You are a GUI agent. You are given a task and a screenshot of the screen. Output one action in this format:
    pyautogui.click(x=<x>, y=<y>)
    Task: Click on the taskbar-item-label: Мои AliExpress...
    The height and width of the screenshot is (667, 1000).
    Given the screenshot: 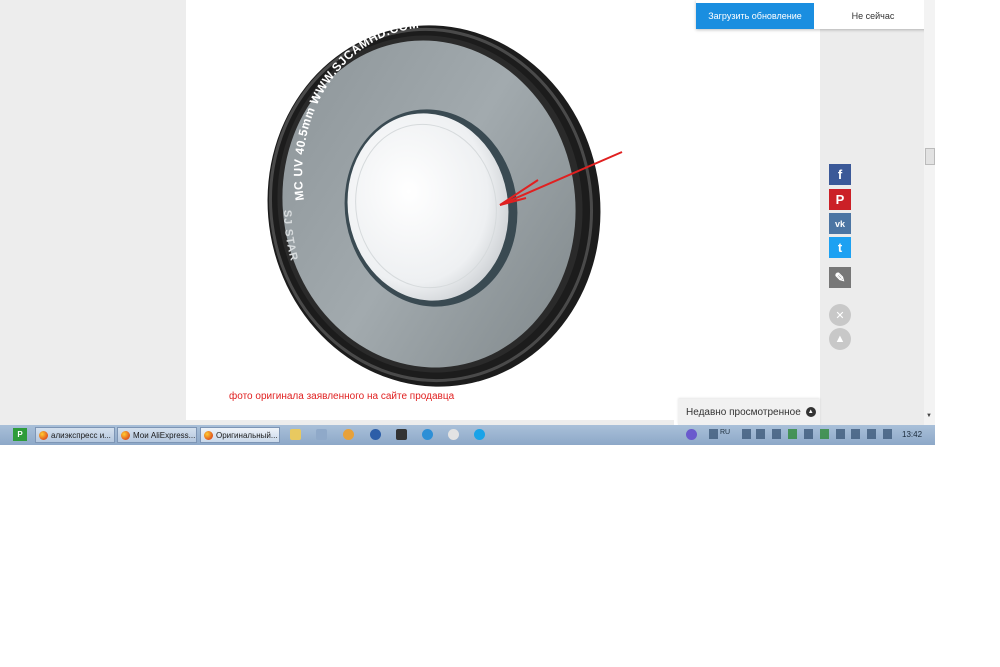 What is the action you would take?
    pyautogui.click(x=164, y=435)
    